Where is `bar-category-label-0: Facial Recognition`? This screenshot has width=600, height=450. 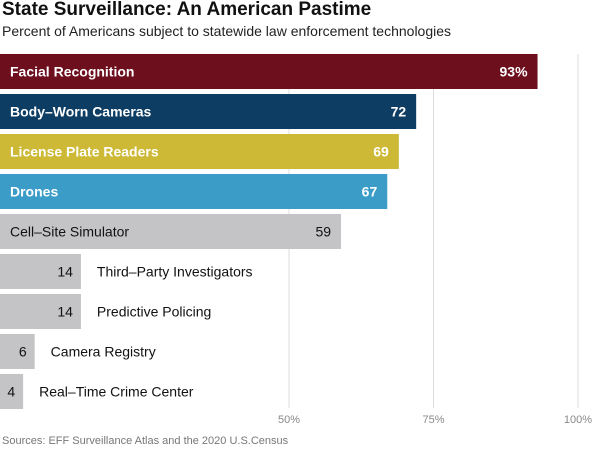 bar-category-label-0: Facial Recognition is located at coordinates (72, 72).